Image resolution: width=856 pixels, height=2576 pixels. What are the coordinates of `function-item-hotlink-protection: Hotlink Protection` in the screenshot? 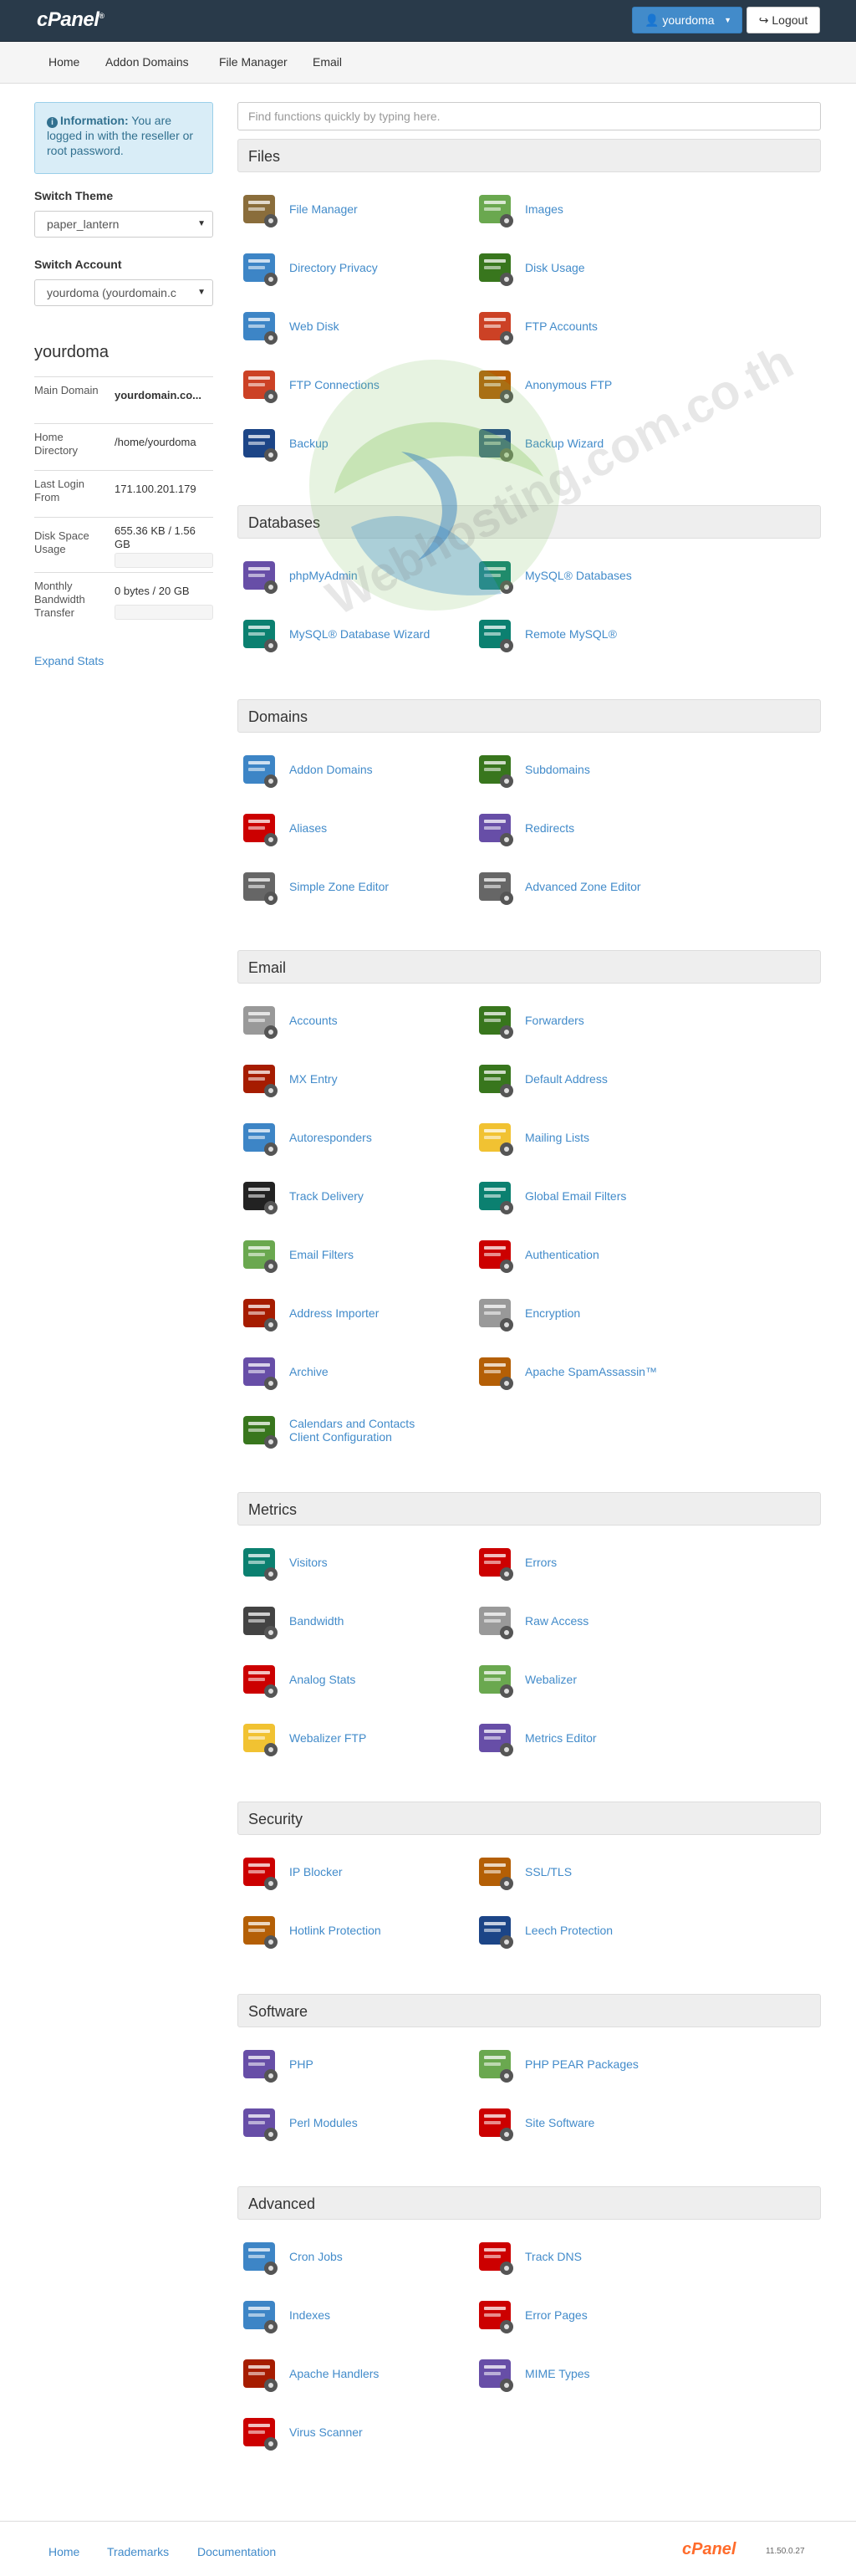 It's located at (350, 1930).